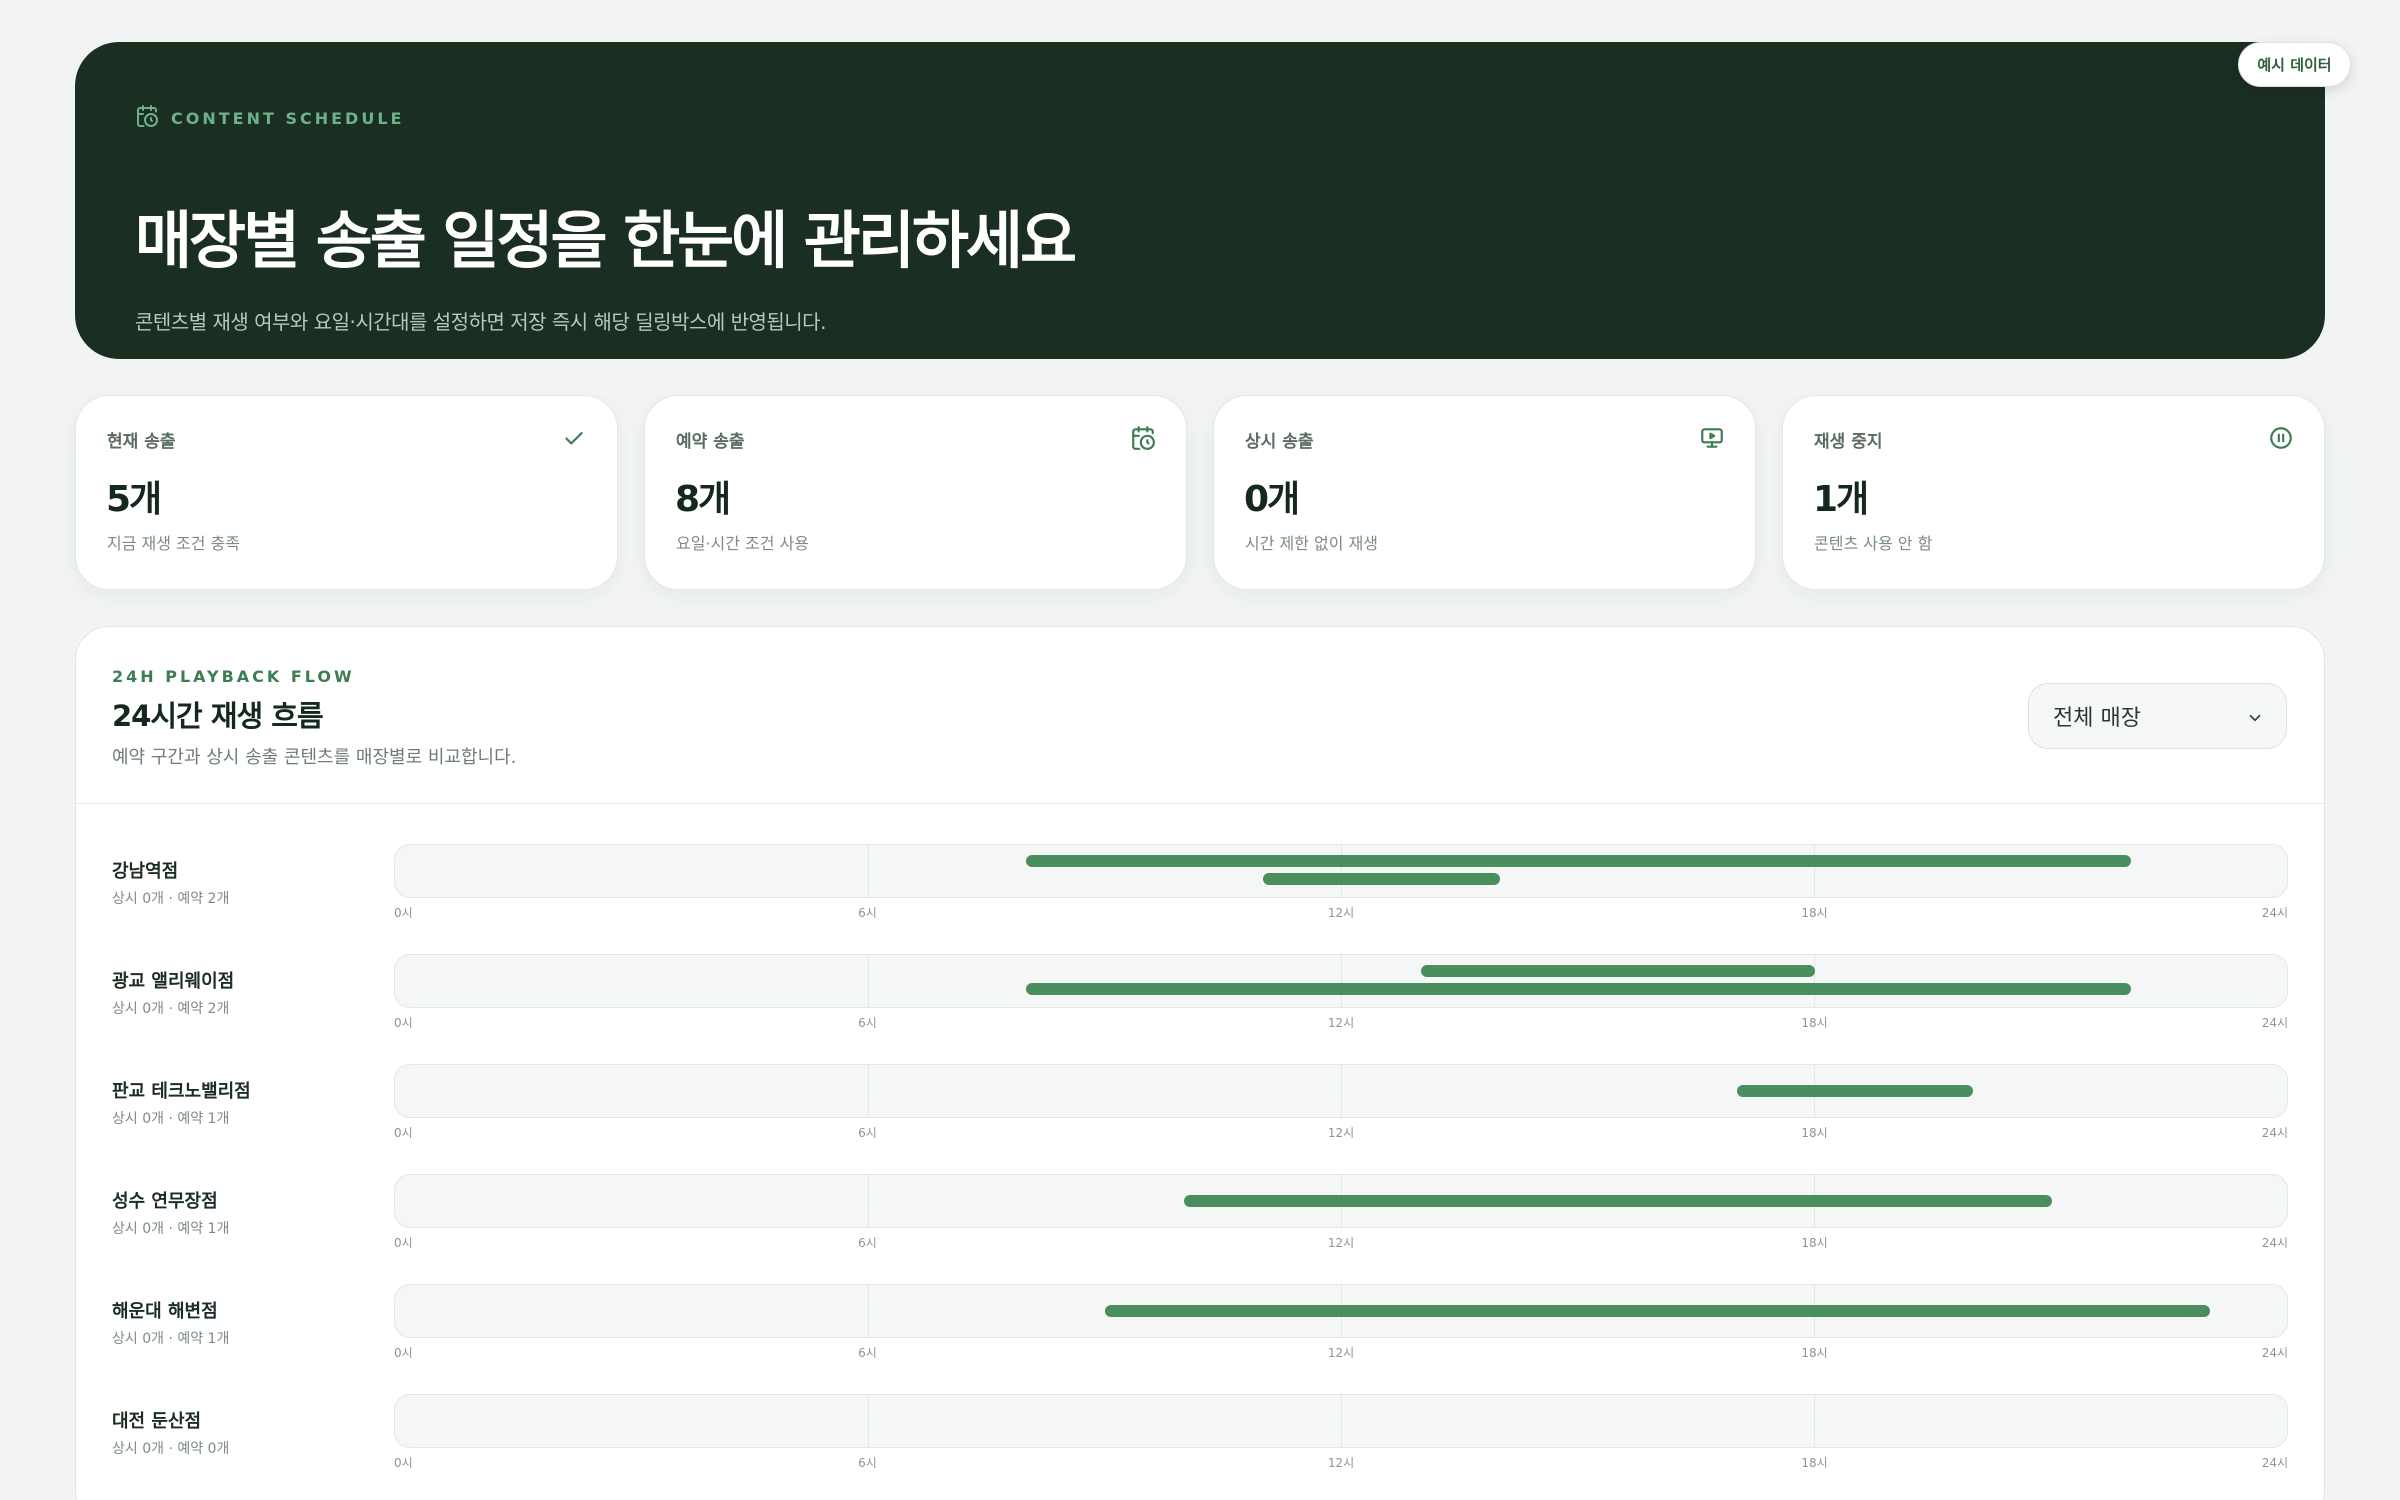 The width and height of the screenshot is (2400, 1500). Describe the element at coordinates (574, 438) in the screenshot. I see `check-icon` at that location.